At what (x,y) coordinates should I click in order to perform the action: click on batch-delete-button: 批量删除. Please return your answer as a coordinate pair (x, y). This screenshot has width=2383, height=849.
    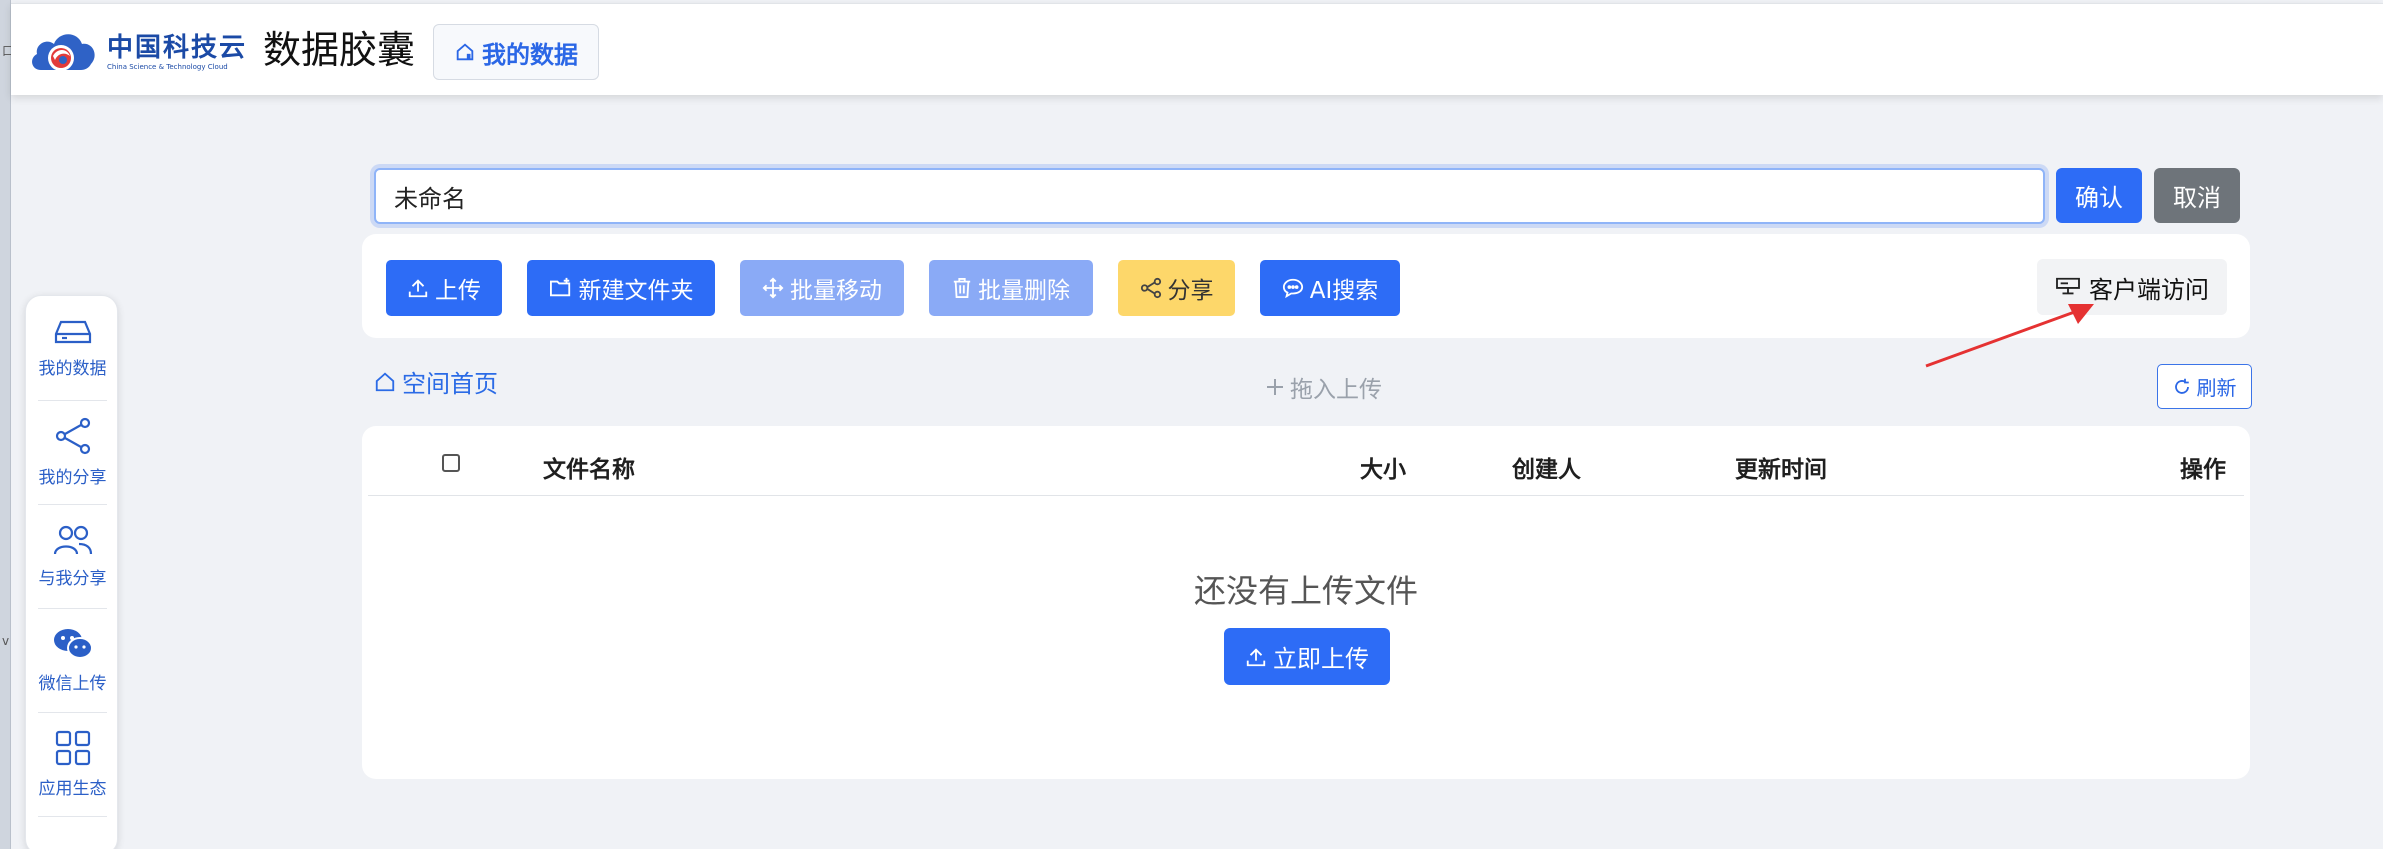
    Looking at the image, I should click on (1011, 288).